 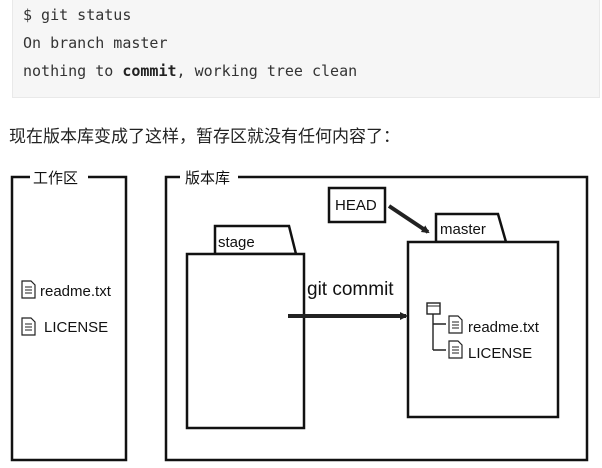 I want to click on working-file-license: LICENSE, so click(x=64, y=326).